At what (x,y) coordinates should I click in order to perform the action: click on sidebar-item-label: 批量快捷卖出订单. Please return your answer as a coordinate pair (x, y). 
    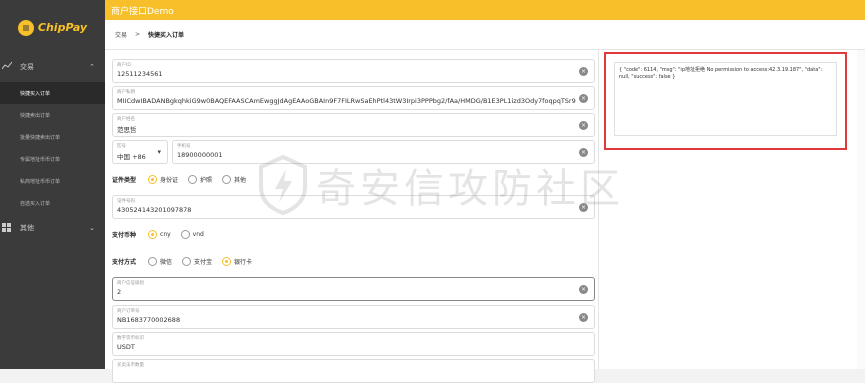
    Looking at the image, I should click on (40, 137).